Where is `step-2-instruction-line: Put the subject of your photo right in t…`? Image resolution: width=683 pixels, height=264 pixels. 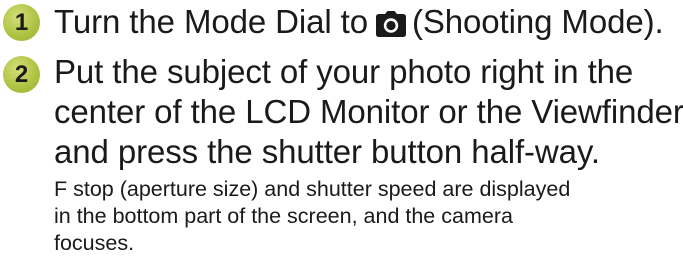 step-2-instruction-line: Put the subject of your photo right in t… is located at coordinates (344, 71).